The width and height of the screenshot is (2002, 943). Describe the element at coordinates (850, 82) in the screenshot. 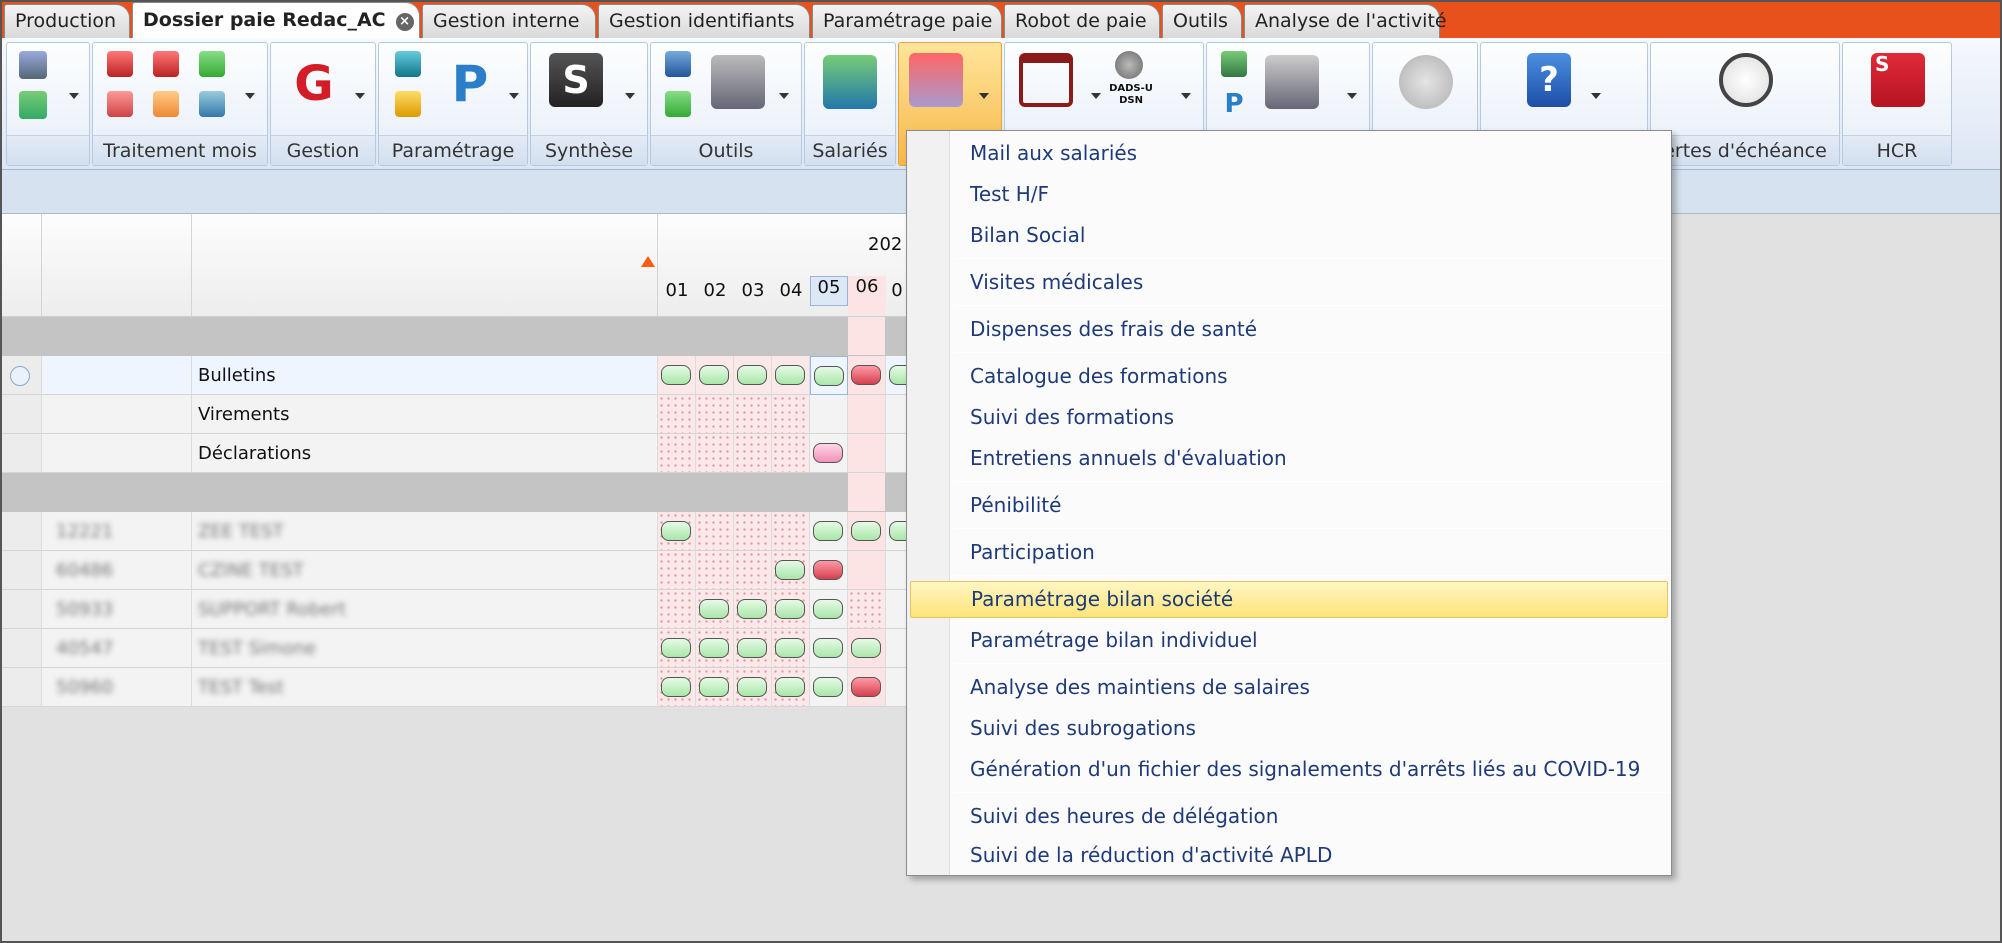

I see `employee-icon` at that location.